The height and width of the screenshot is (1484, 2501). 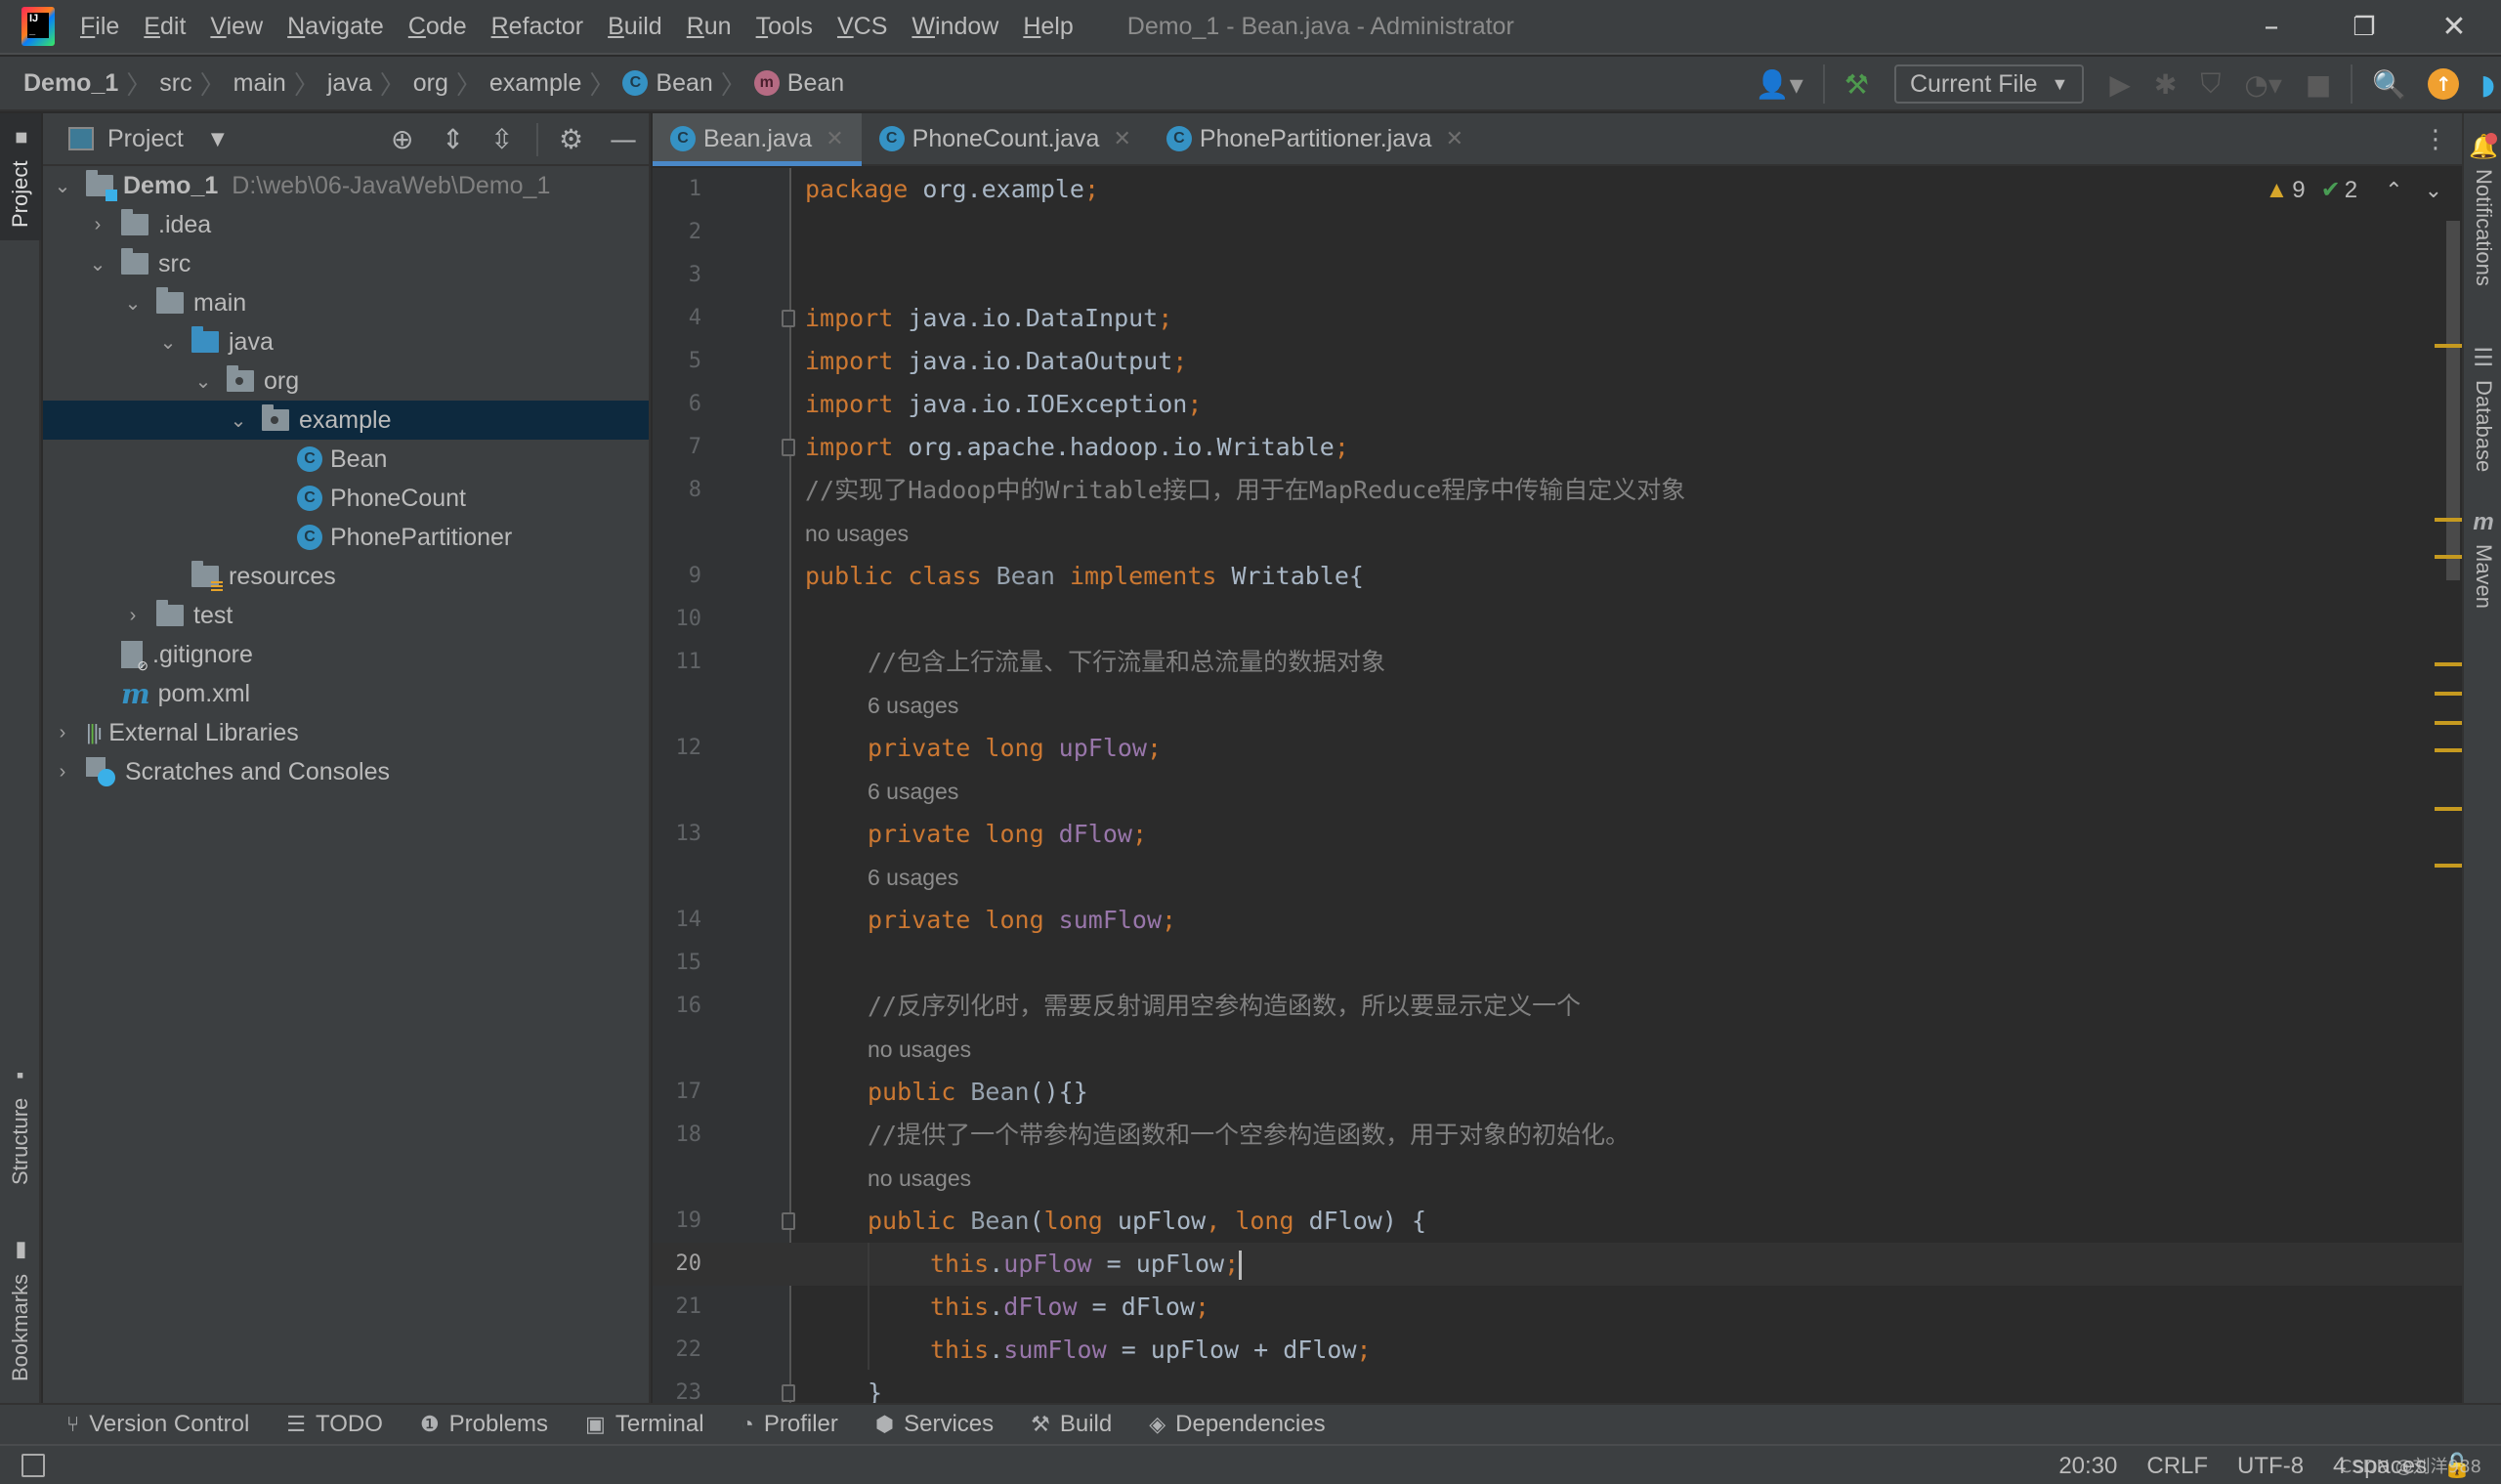 I want to click on user-icon: 👤▾, so click(x=1779, y=84).